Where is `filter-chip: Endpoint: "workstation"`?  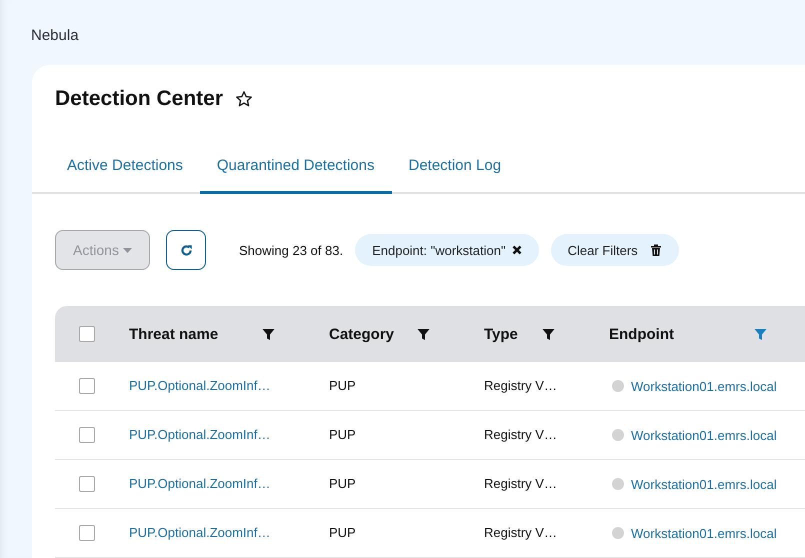
filter-chip: Endpoint: "workstation" is located at coordinates (447, 250).